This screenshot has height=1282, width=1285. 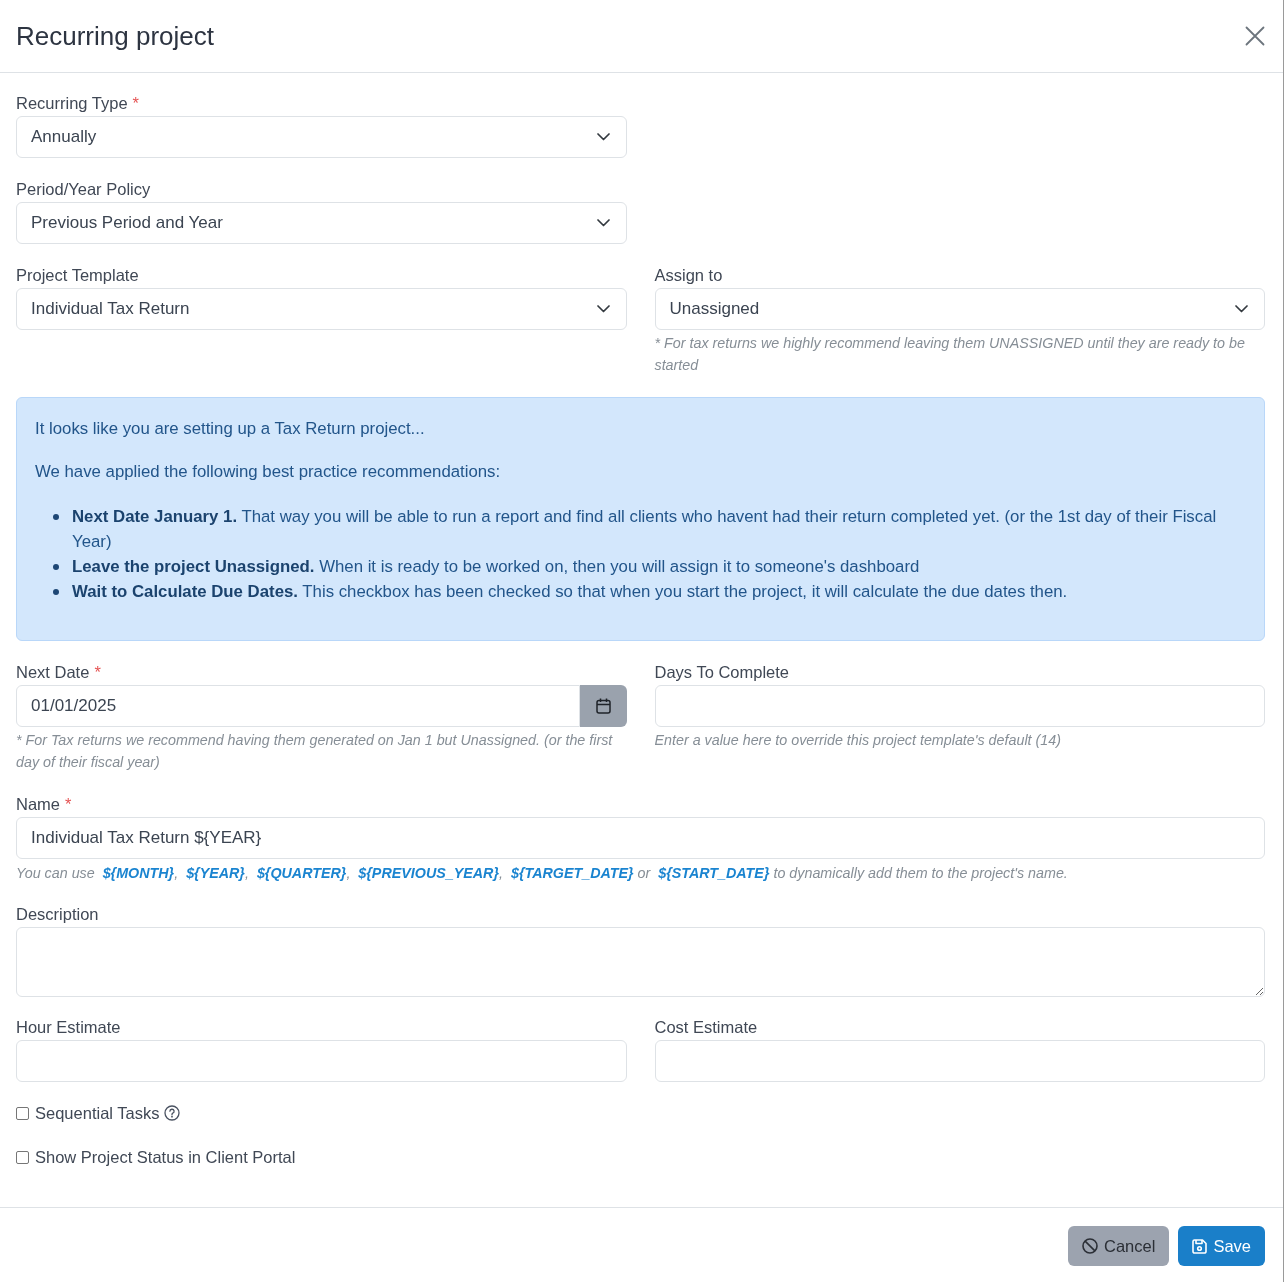 What do you see at coordinates (706, 1027) in the screenshot?
I see `field-label: Cost Estimate` at bounding box center [706, 1027].